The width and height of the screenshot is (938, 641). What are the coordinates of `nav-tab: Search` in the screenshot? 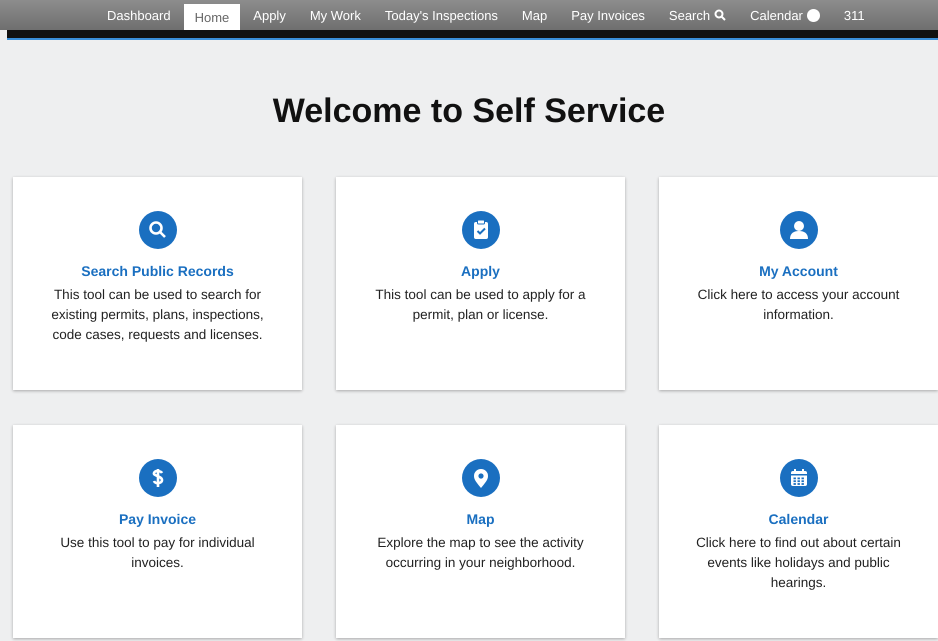 It's located at (698, 15).